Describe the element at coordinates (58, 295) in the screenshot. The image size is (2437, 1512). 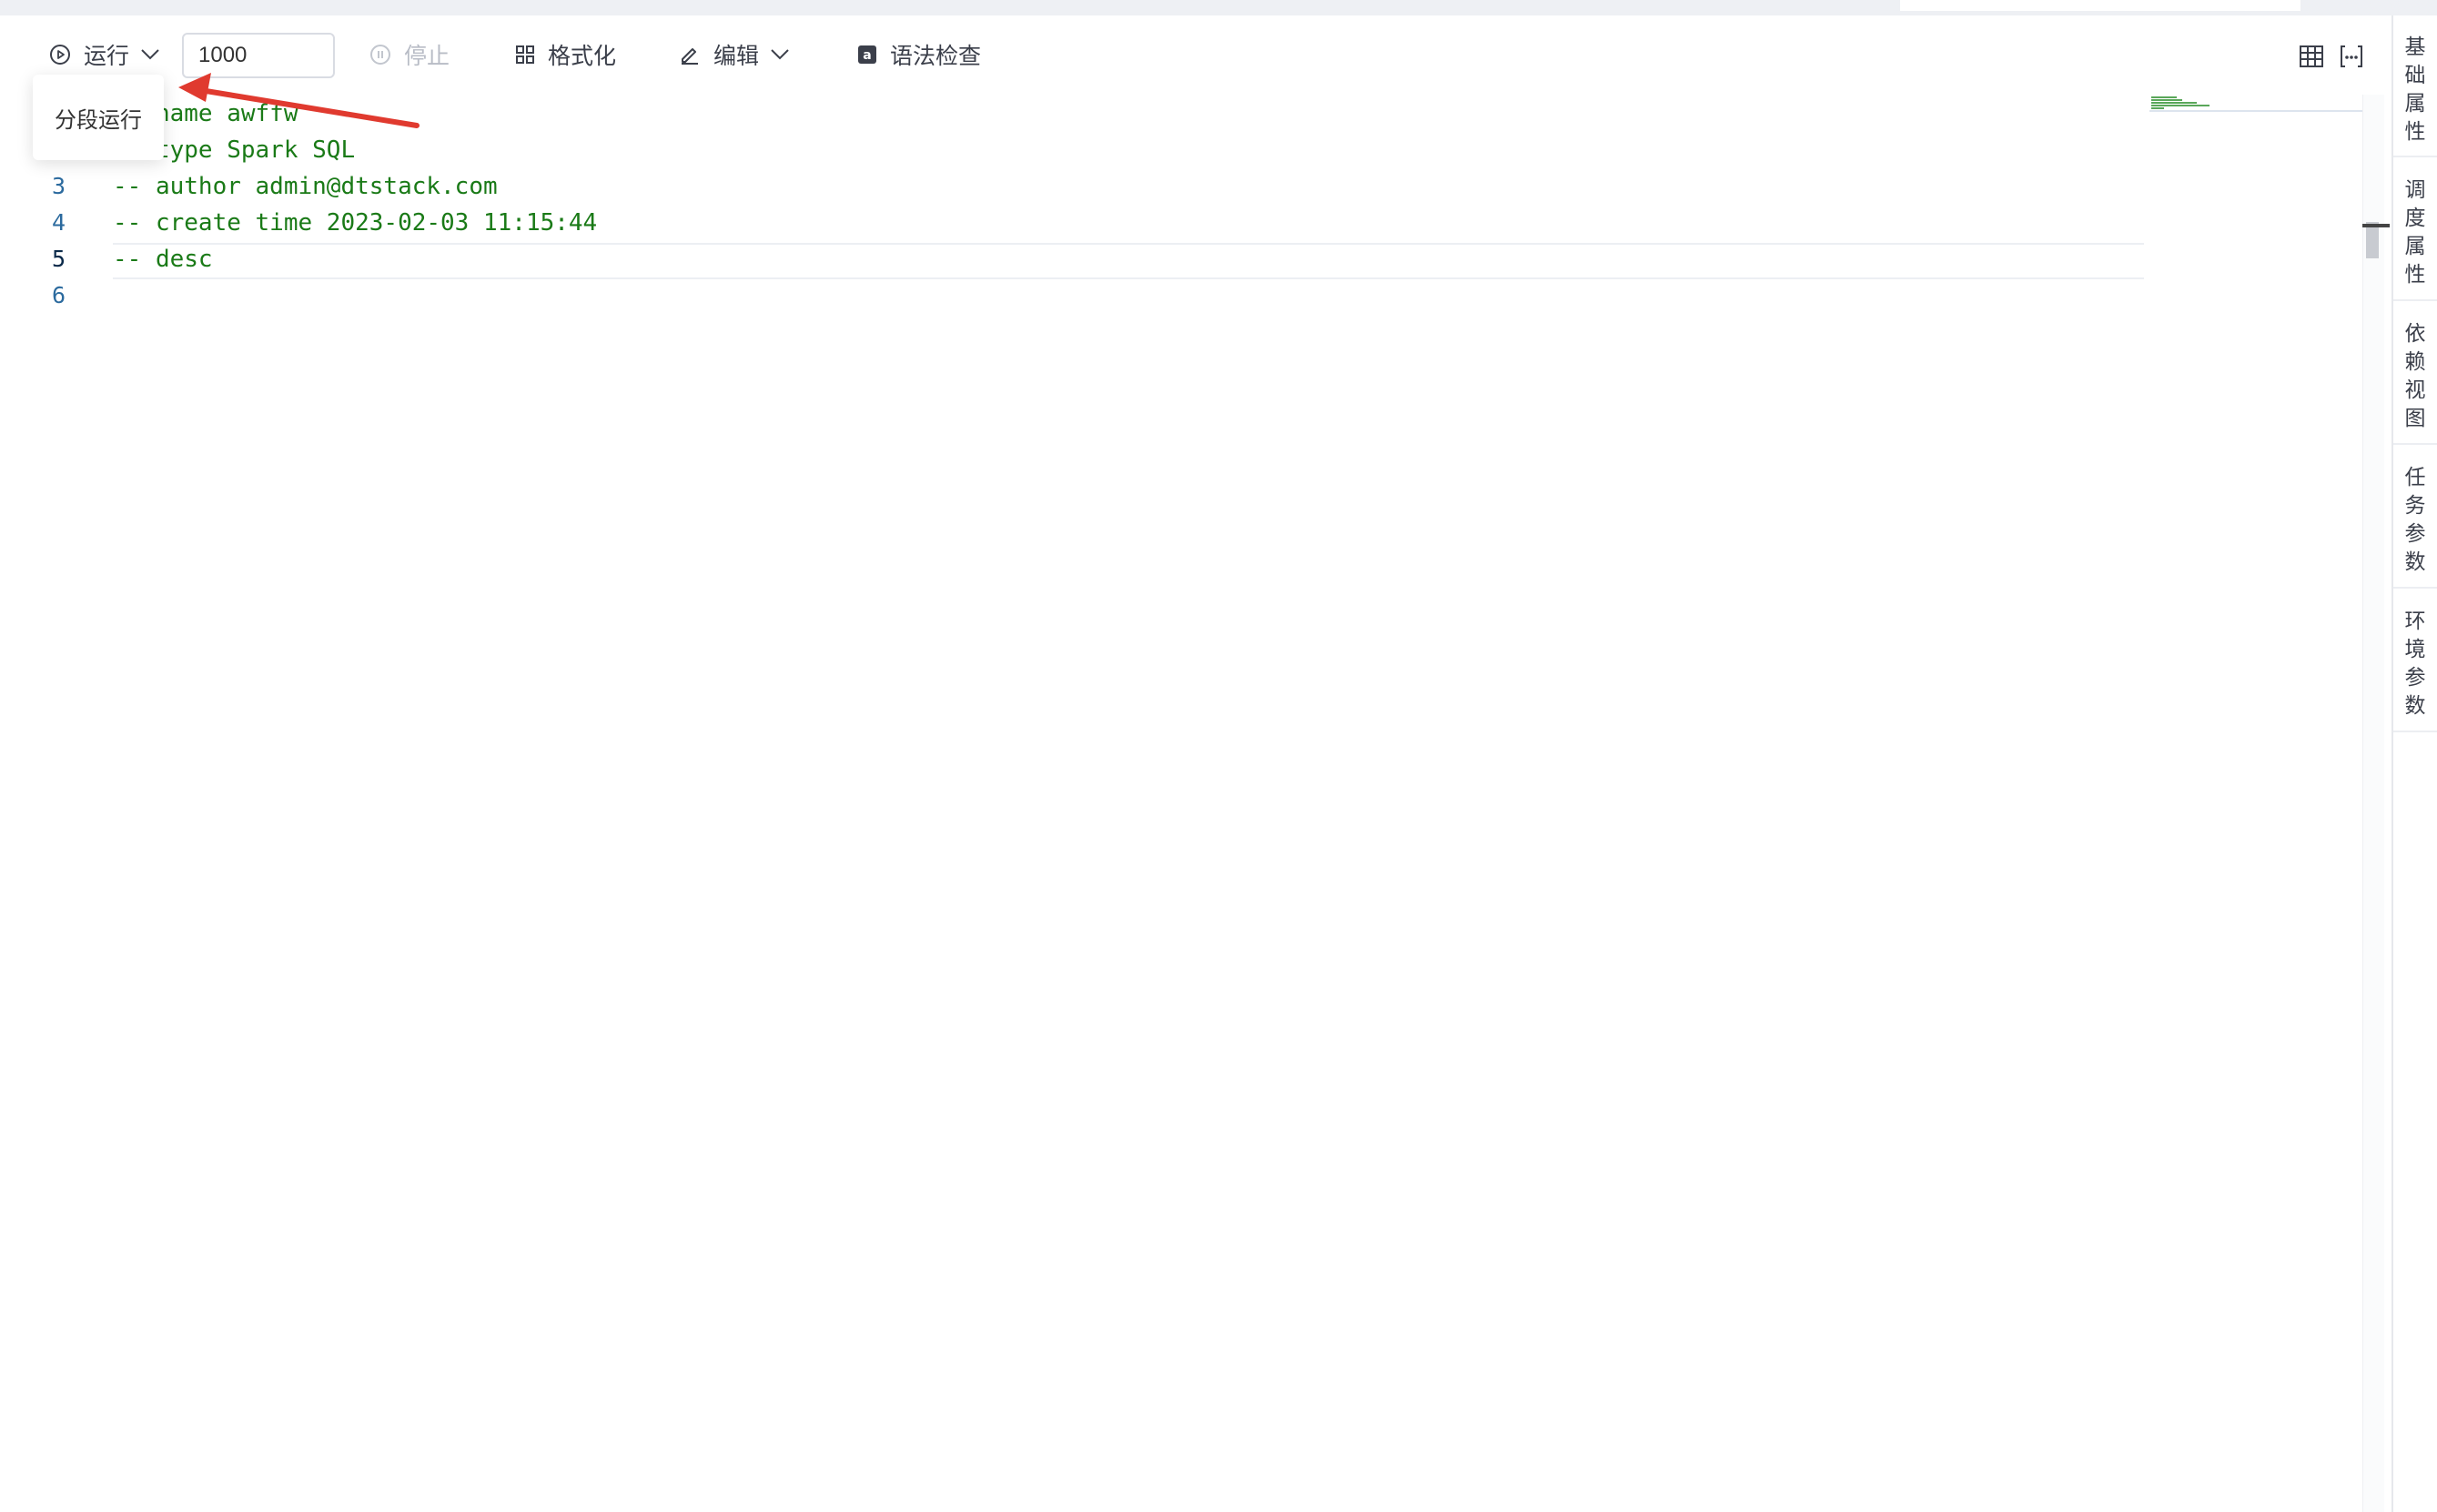
I see `line-number: 6` at that location.